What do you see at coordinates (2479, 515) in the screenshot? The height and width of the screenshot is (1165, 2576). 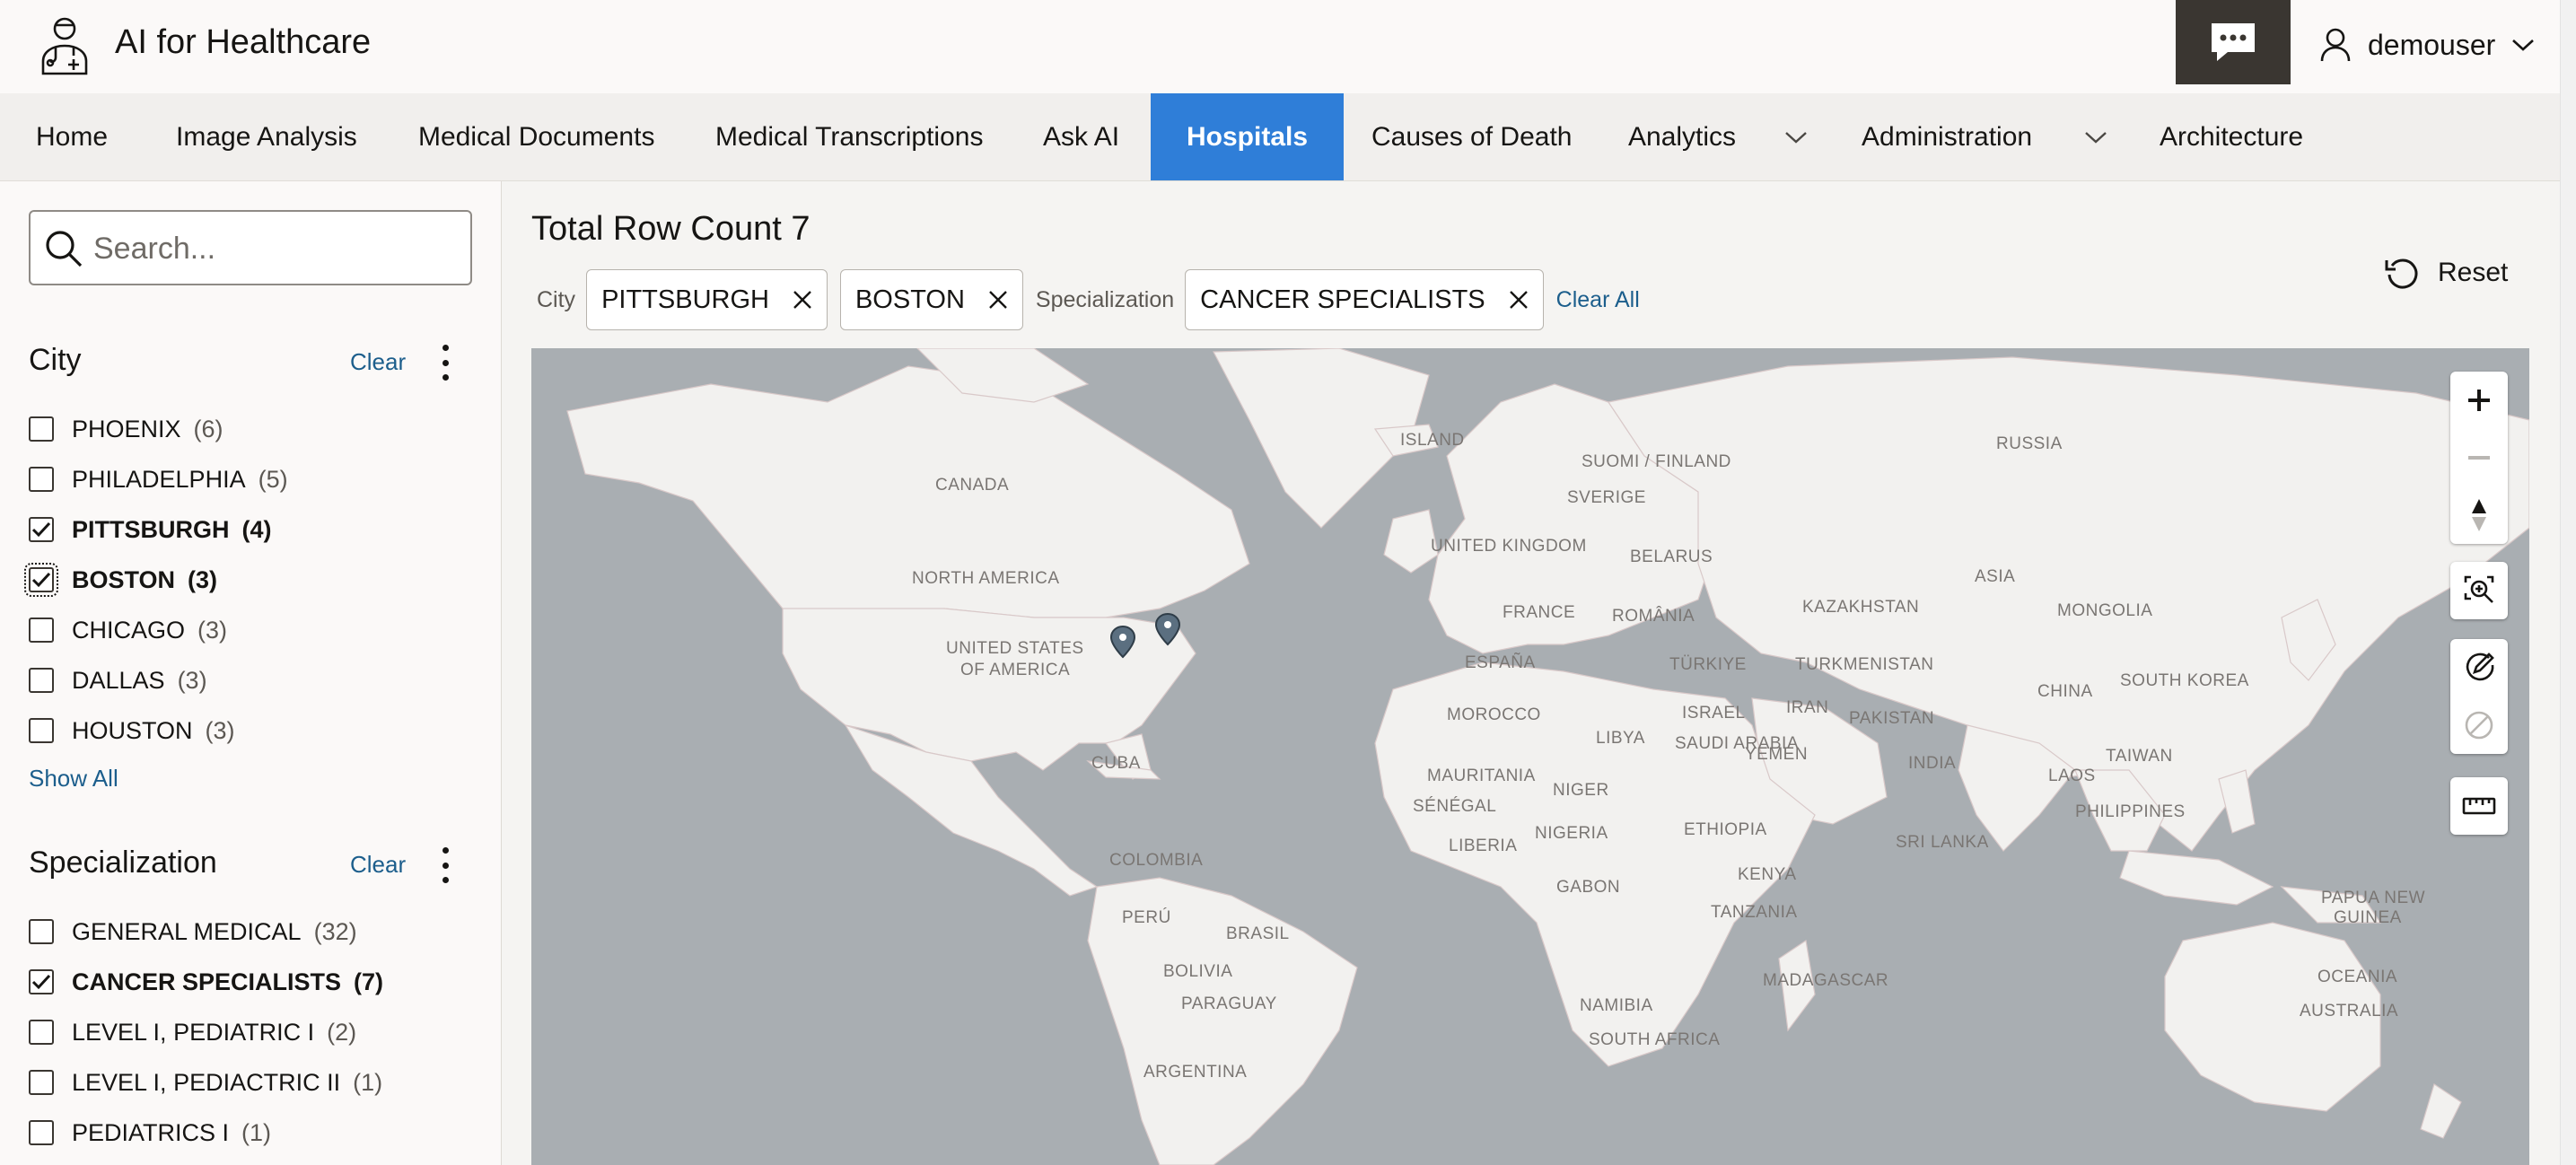 I see `compass-button` at bounding box center [2479, 515].